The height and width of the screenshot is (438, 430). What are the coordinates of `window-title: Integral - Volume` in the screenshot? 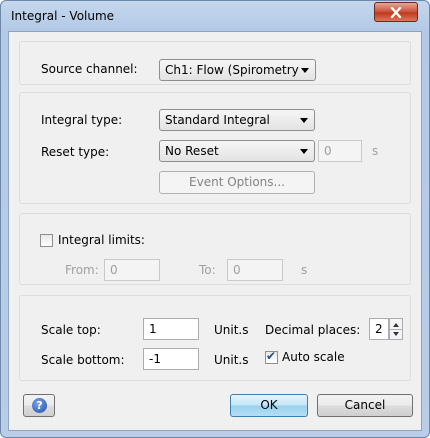 It's located at (63, 16).